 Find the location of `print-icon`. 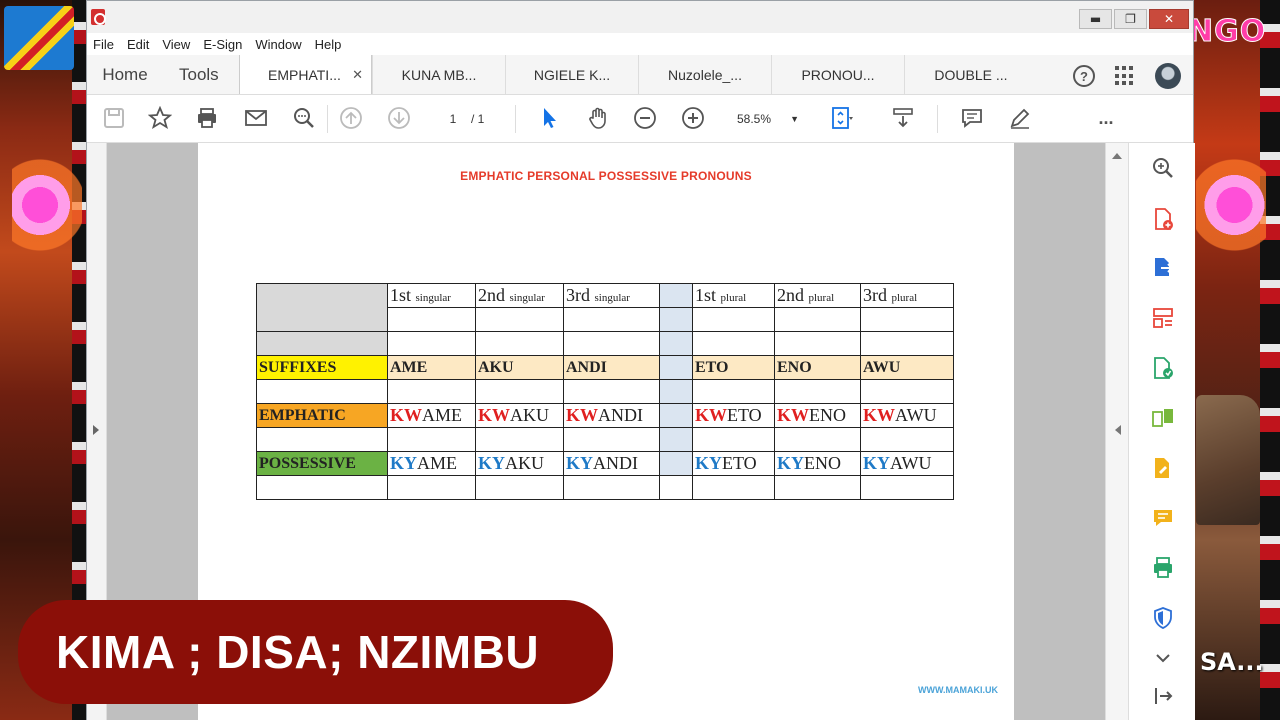

print-icon is located at coordinates (207, 118).